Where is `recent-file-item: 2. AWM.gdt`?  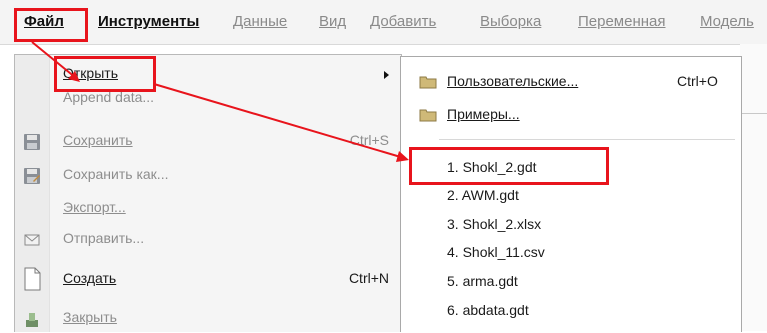 recent-file-item: 2. AWM.gdt is located at coordinates (571, 196).